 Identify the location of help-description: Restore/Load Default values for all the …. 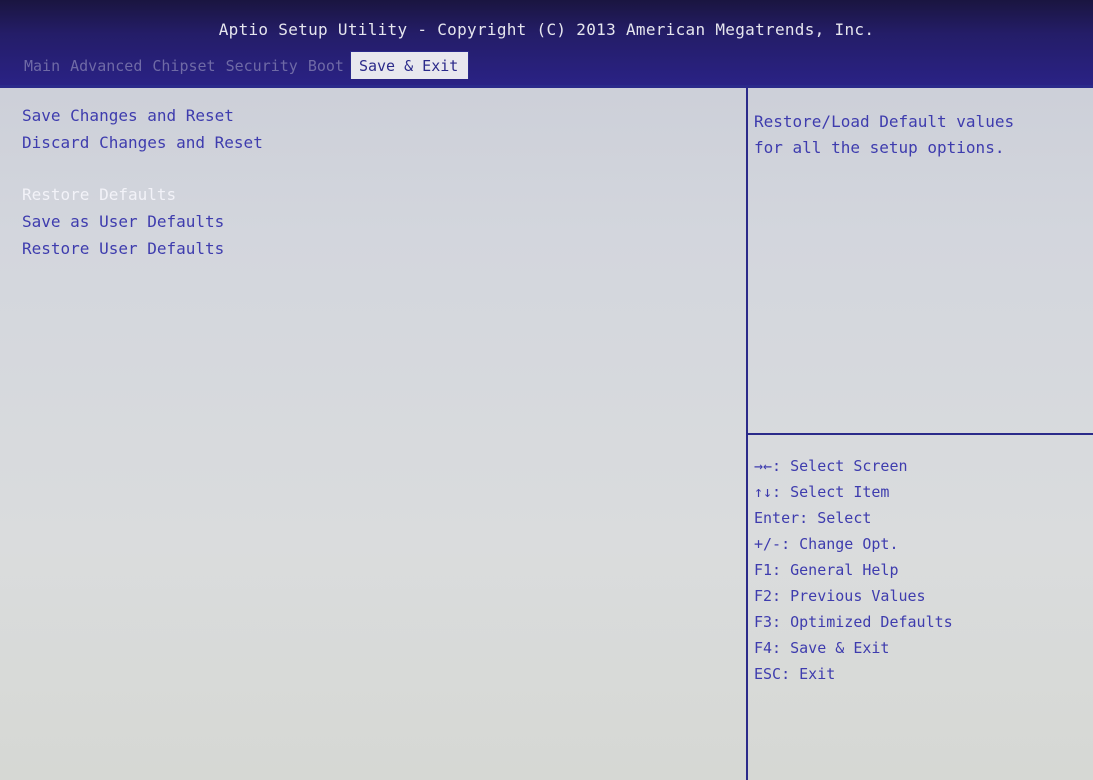
(919, 135).